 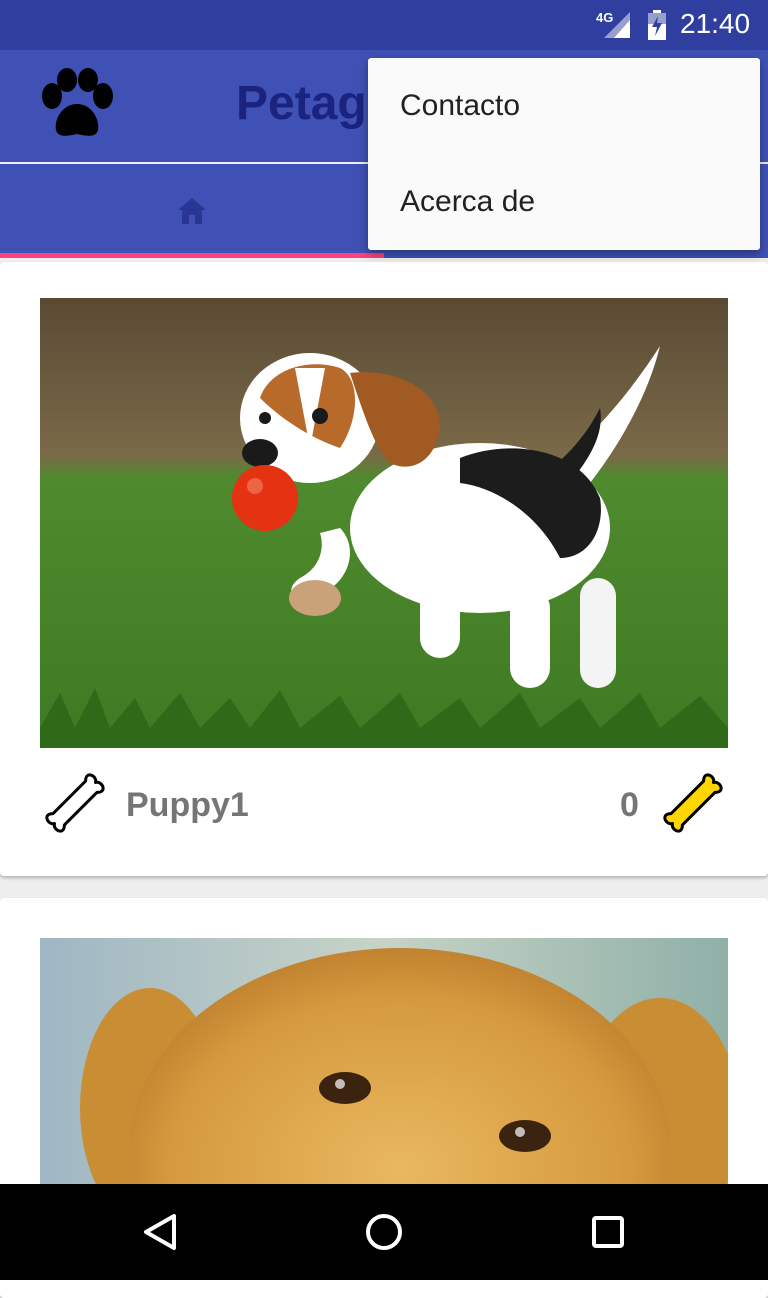 I want to click on back-icon, so click(x=160, y=1232).